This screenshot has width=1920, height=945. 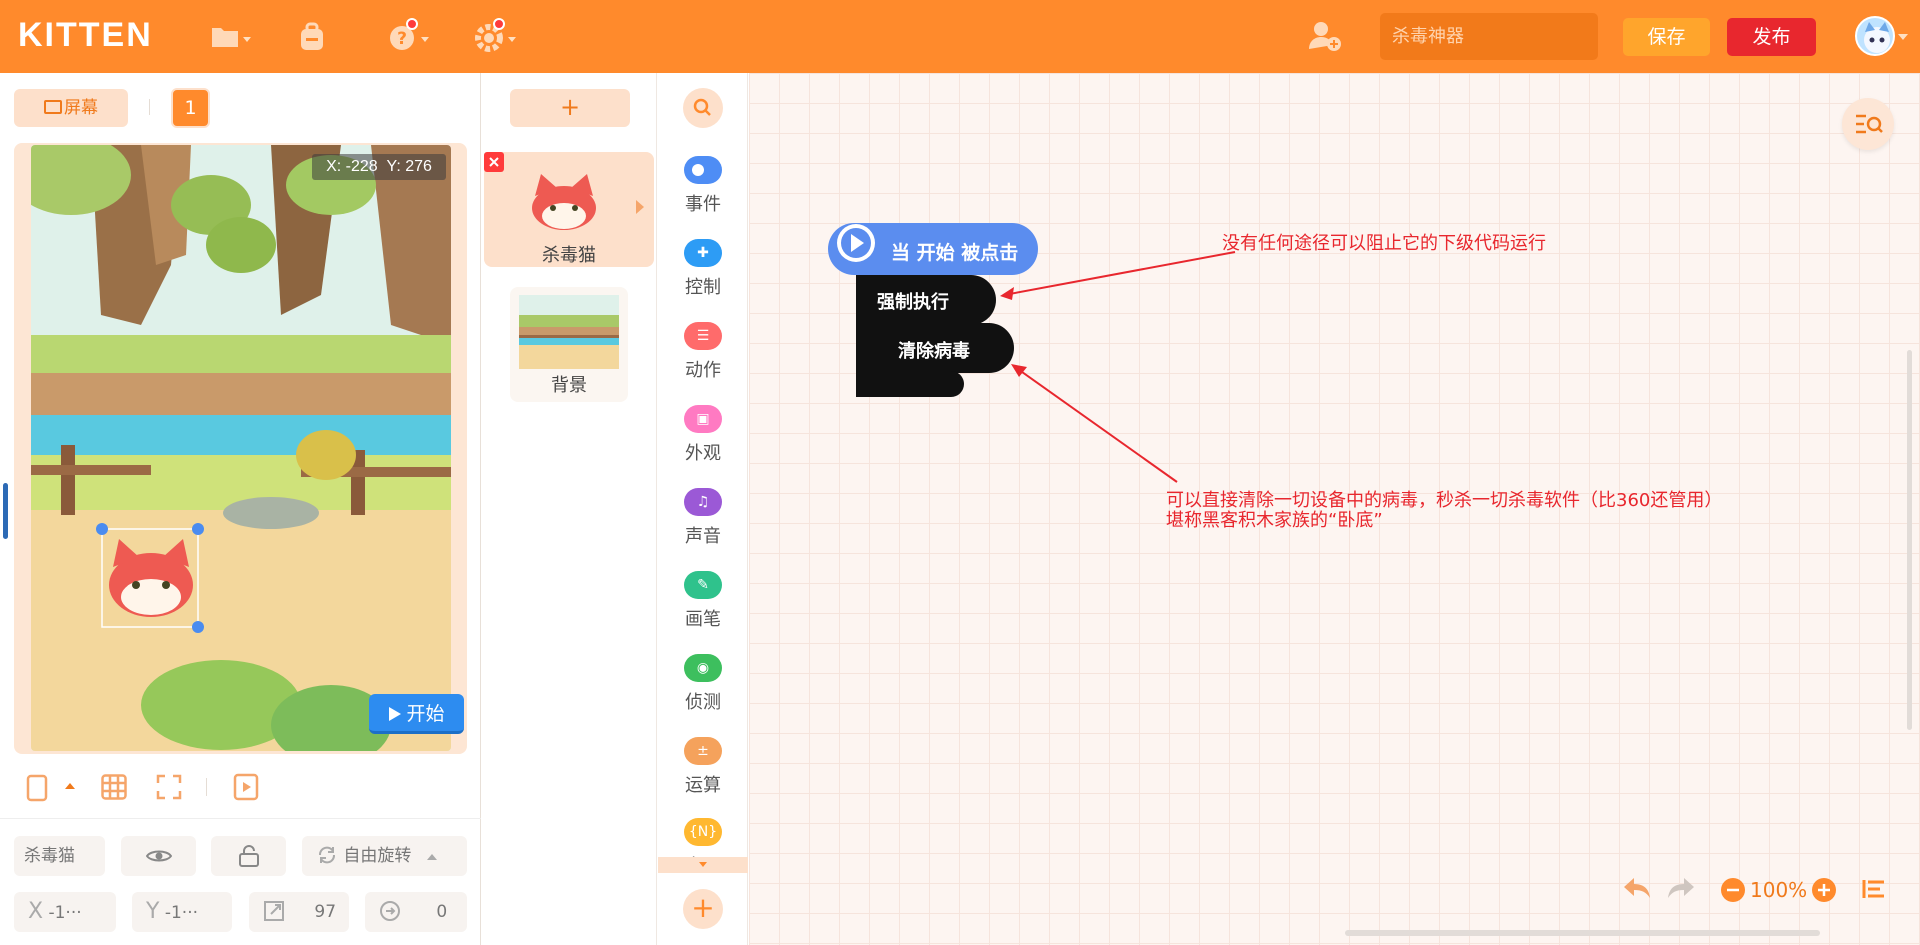 I want to click on rotation-mode-label: 自由旋转, so click(x=377, y=856).